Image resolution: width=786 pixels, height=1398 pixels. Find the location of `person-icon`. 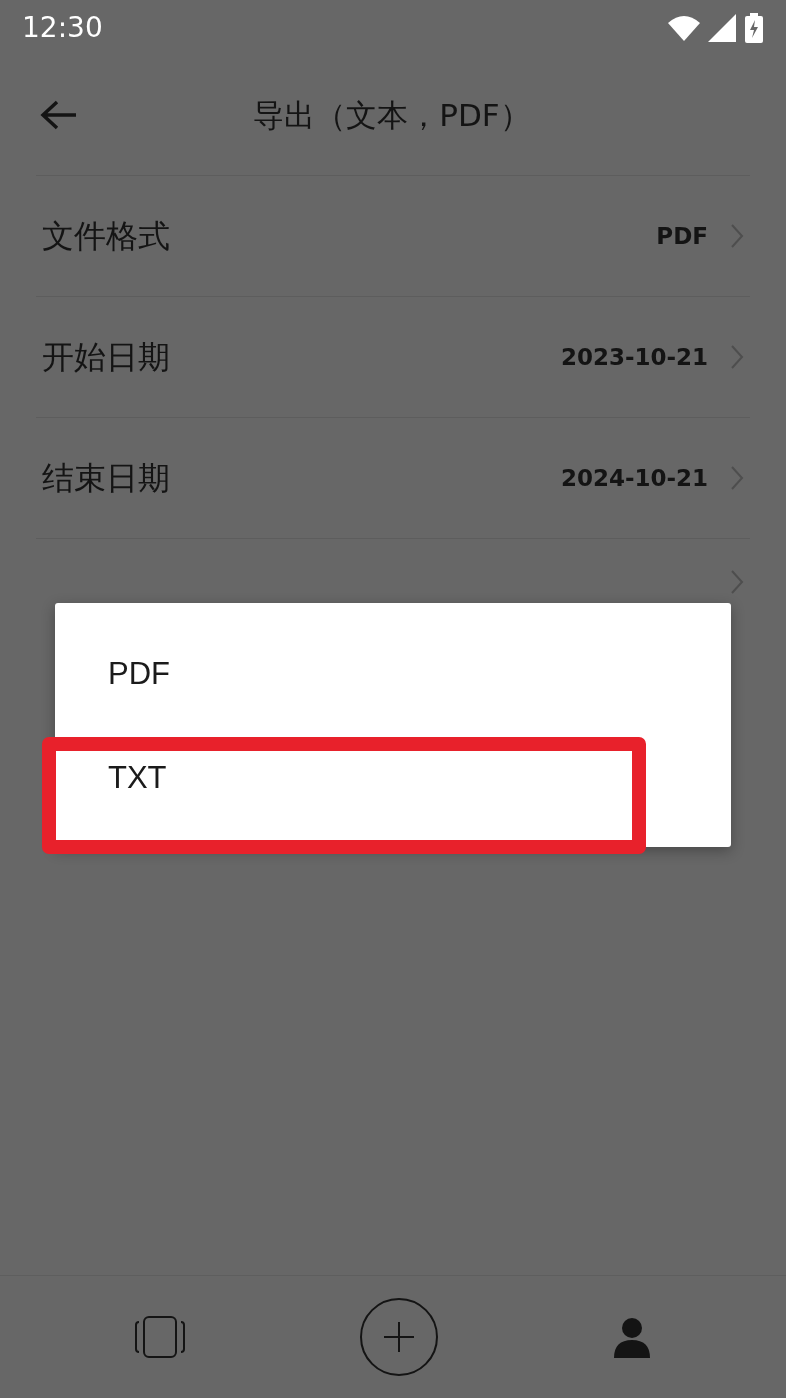

person-icon is located at coordinates (631, 1337).